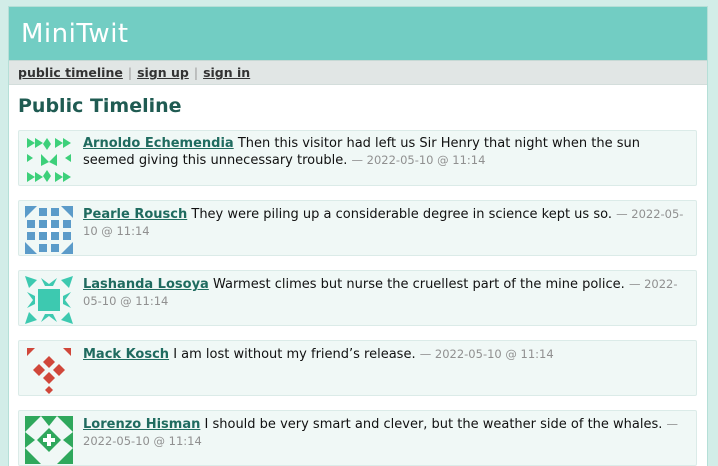 The image size is (718, 466). I want to click on app-header: MiniTwit, so click(358, 33).